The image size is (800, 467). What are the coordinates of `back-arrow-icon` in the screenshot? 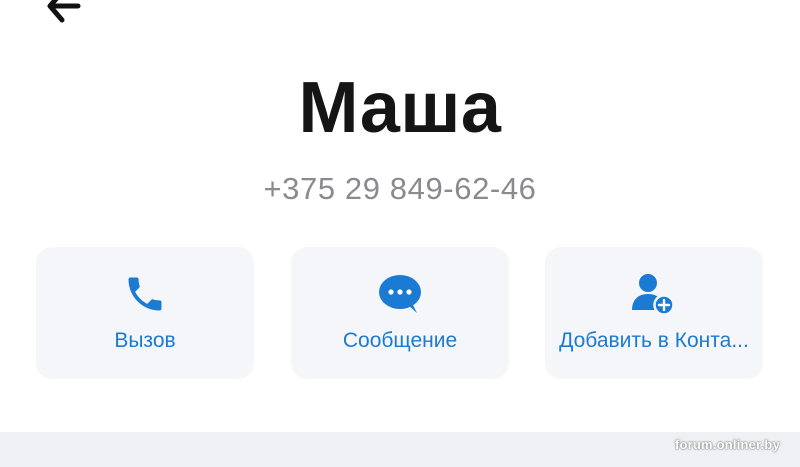 It's located at (64, 11).